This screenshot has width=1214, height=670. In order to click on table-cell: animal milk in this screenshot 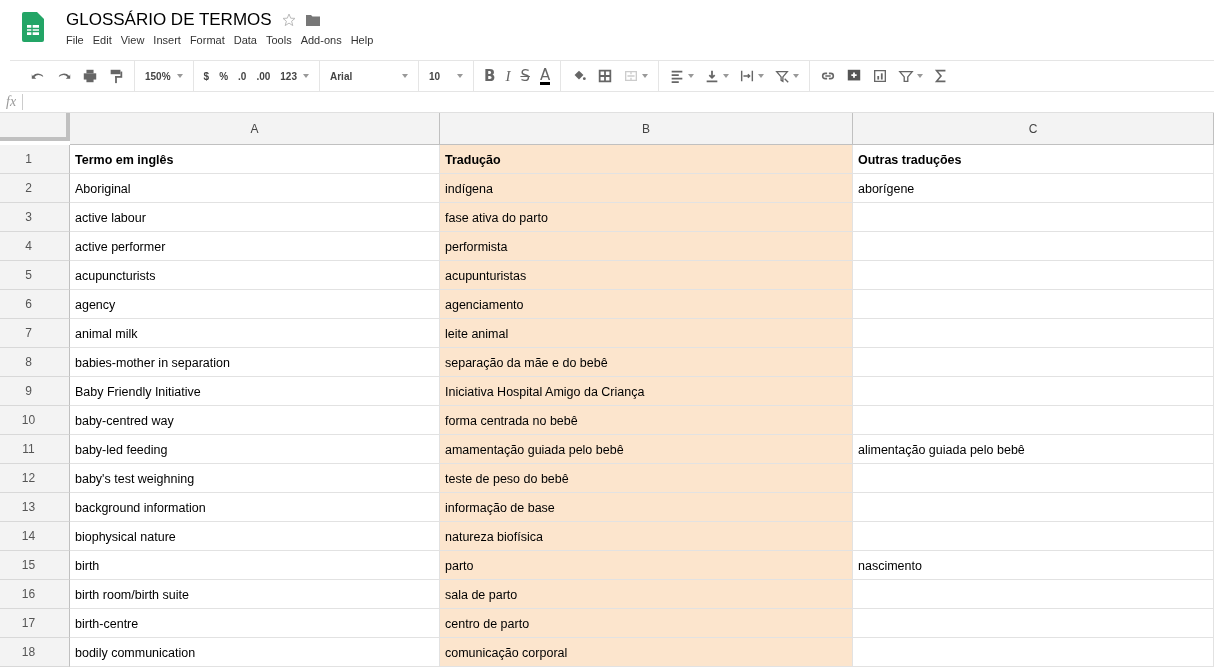, I will do `click(255, 333)`.